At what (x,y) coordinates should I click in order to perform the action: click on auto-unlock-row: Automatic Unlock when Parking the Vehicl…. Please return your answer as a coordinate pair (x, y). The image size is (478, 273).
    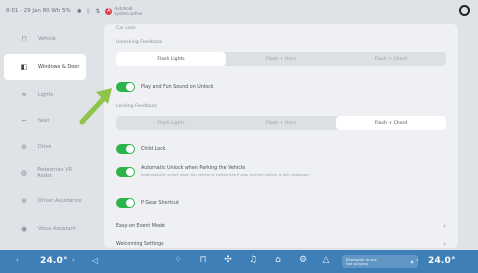
    Looking at the image, I should click on (213, 171).